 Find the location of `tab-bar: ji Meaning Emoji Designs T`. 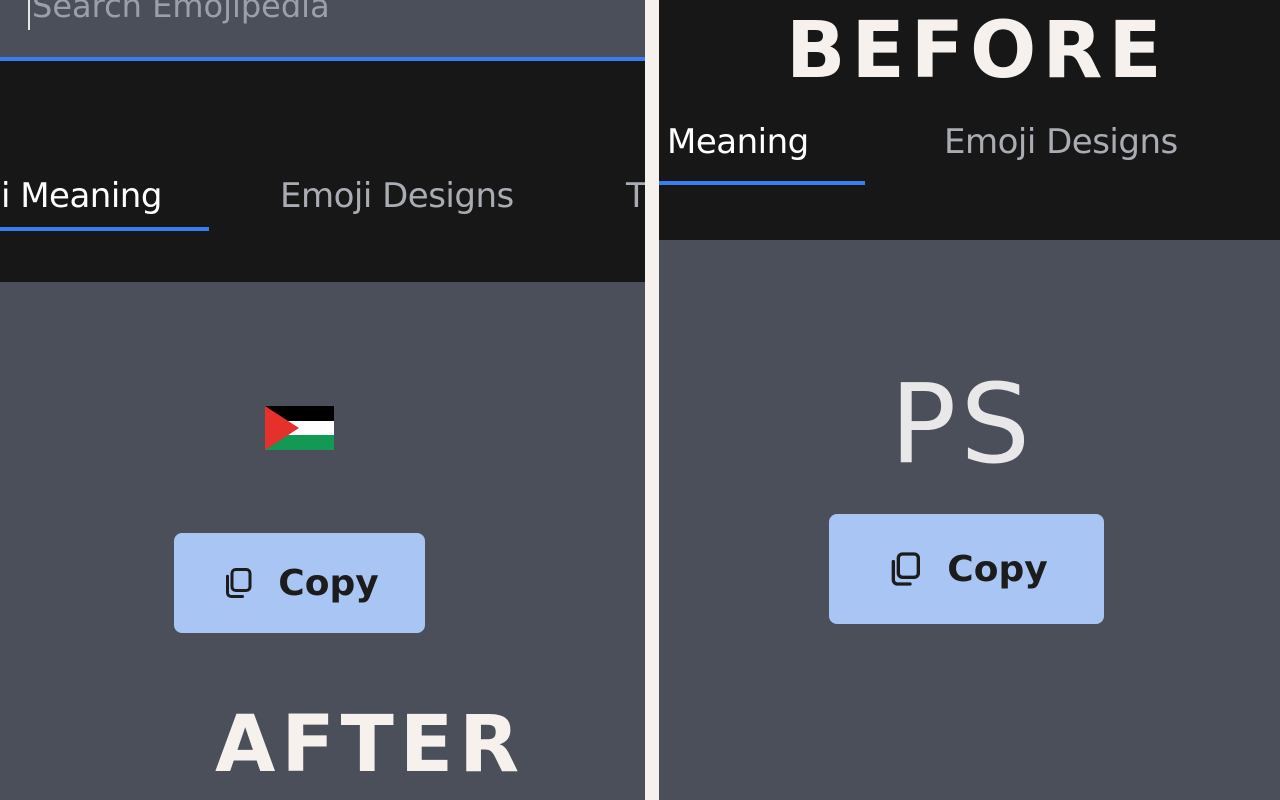

tab-bar: ji Meaning Emoji Designs T is located at coordinates (322, 171).